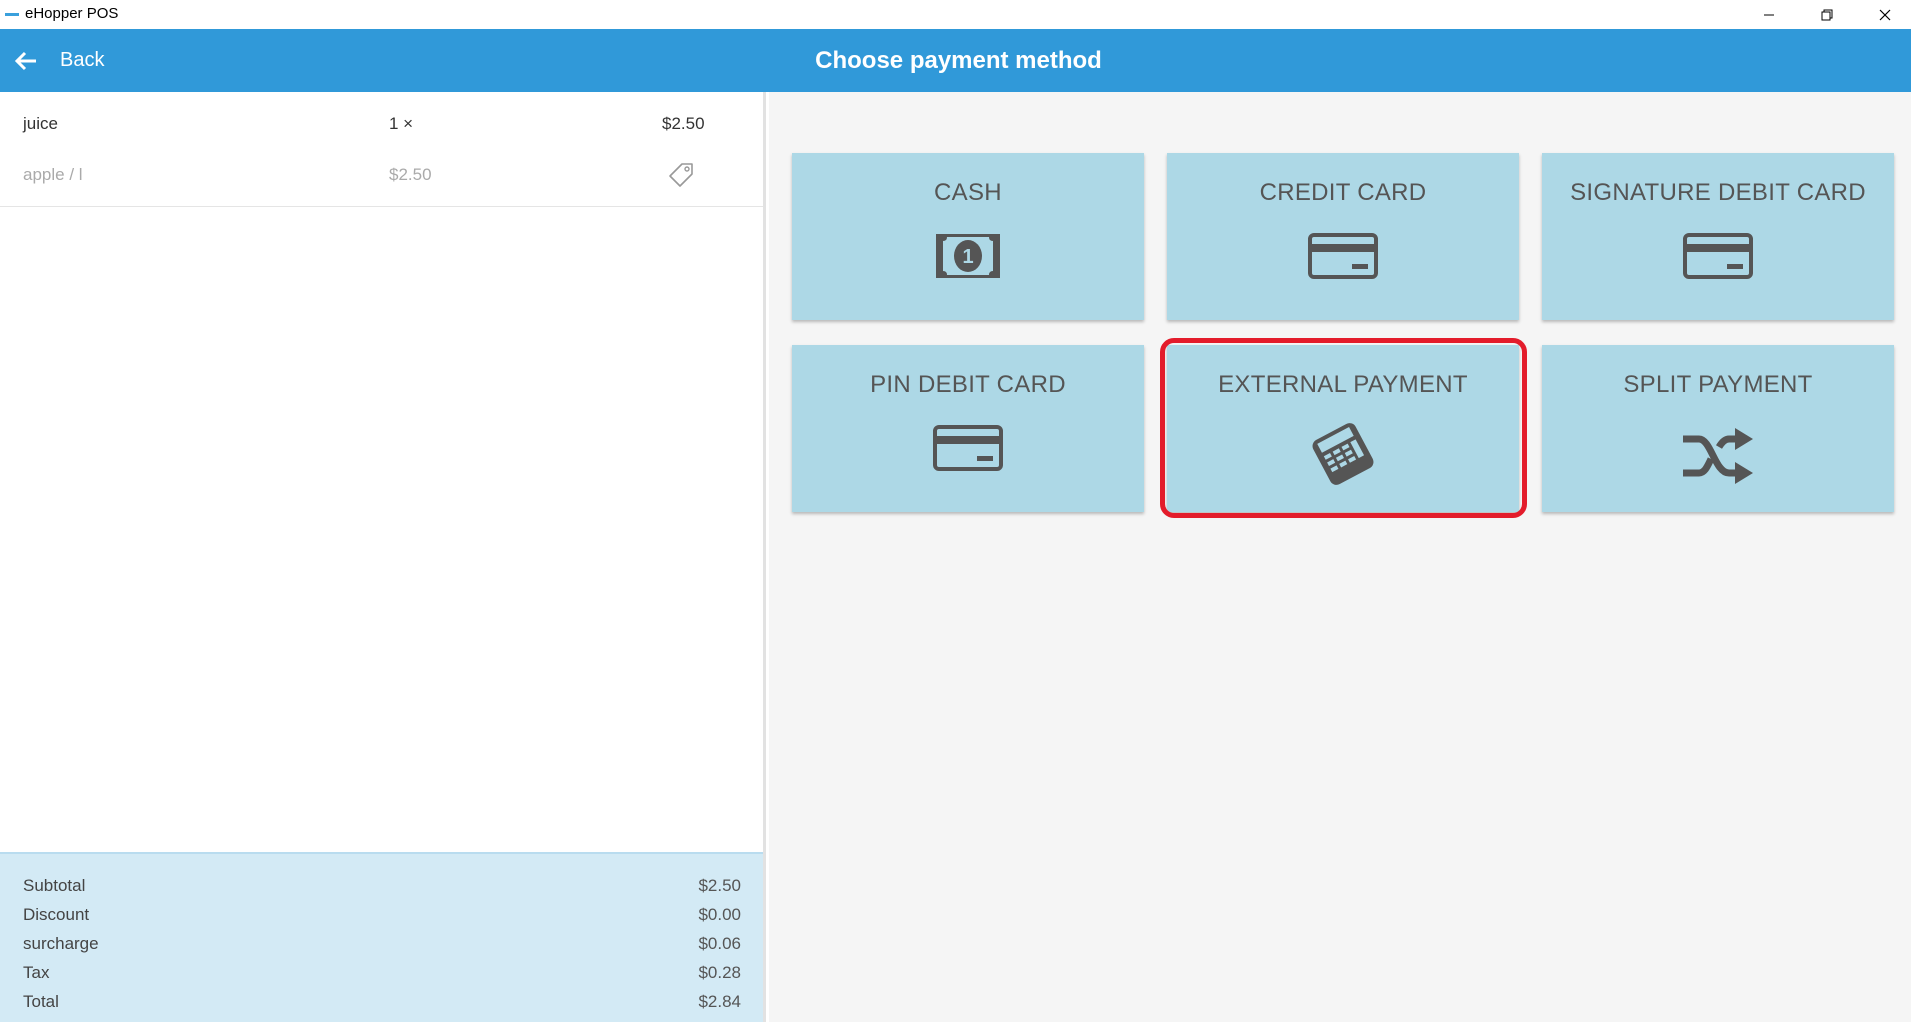  What do you see at coordinates (1718, 384) in the screenshot?
I see `split-payment-label: SPLIT PAYMENT` at bounding box center [1718, 384].